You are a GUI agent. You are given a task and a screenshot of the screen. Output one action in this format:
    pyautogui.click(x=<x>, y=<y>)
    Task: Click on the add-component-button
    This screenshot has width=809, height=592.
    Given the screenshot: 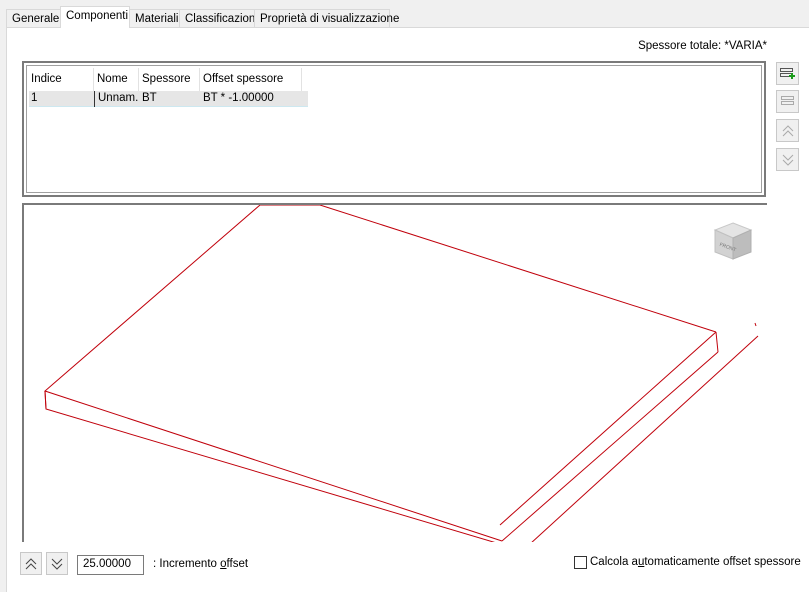 What is the action you would take?
    pyautogui.click(x=787, y=73)
    